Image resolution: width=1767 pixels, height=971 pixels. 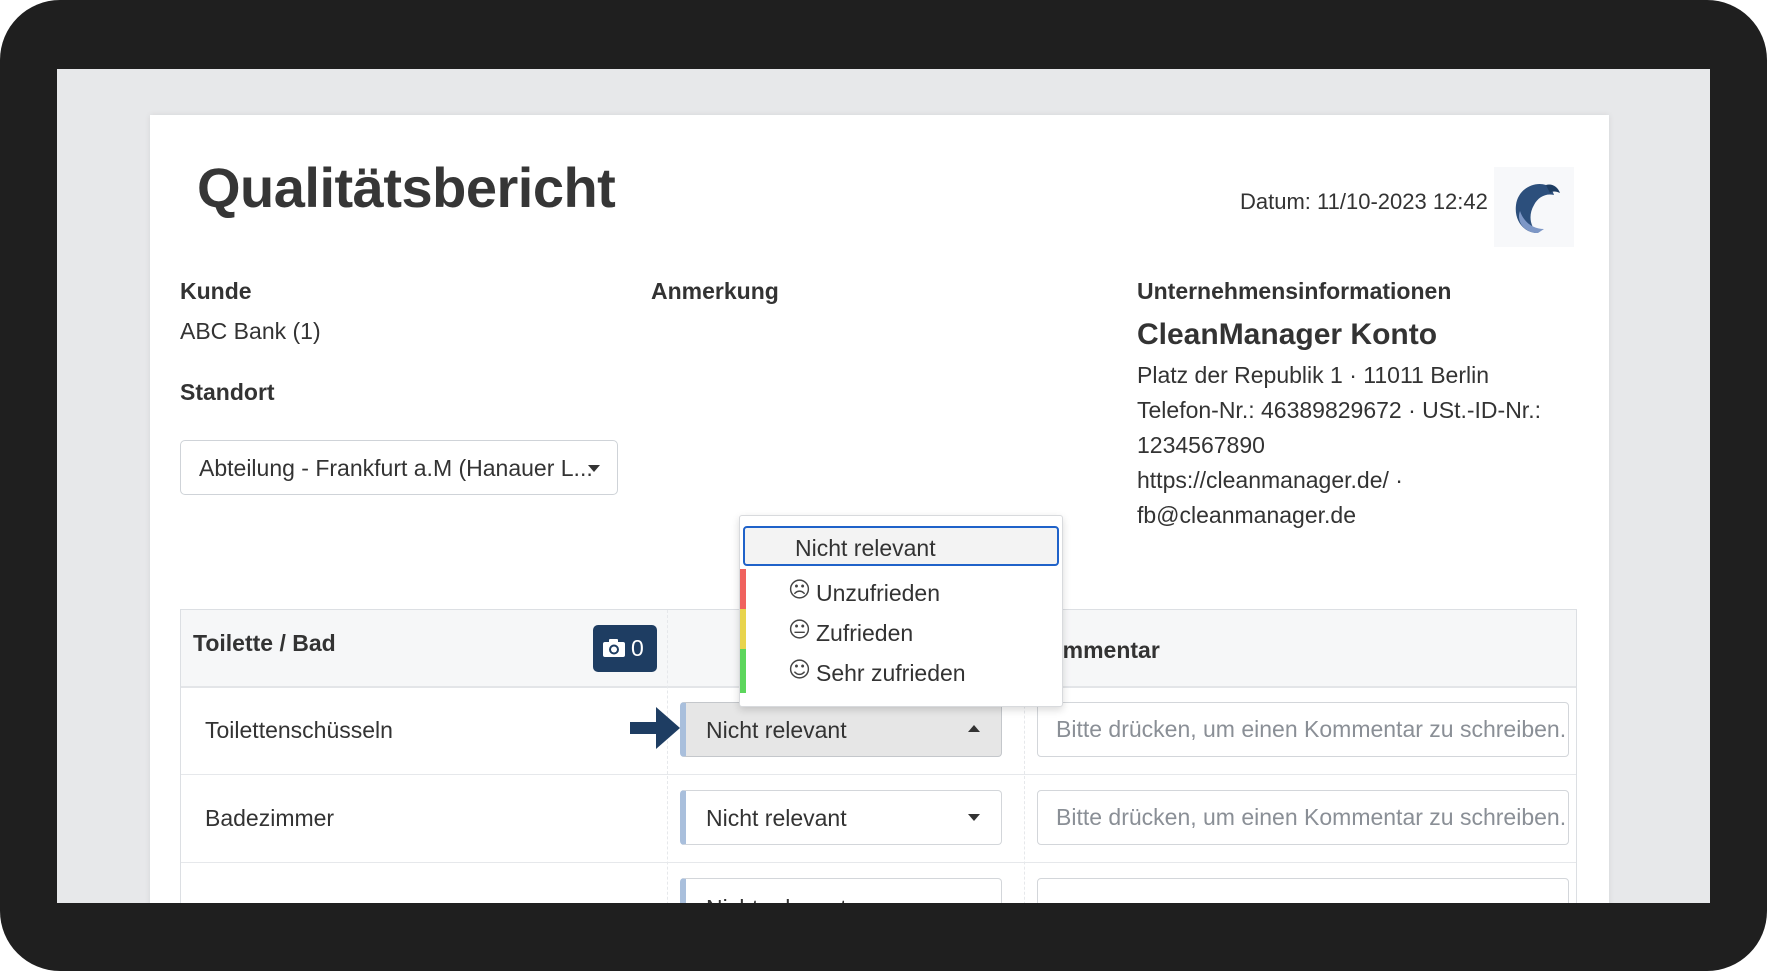 What do you see at coordinates (614, 648) in the screenshot?
I see `camera-icon` at bounding box center [614, 648].